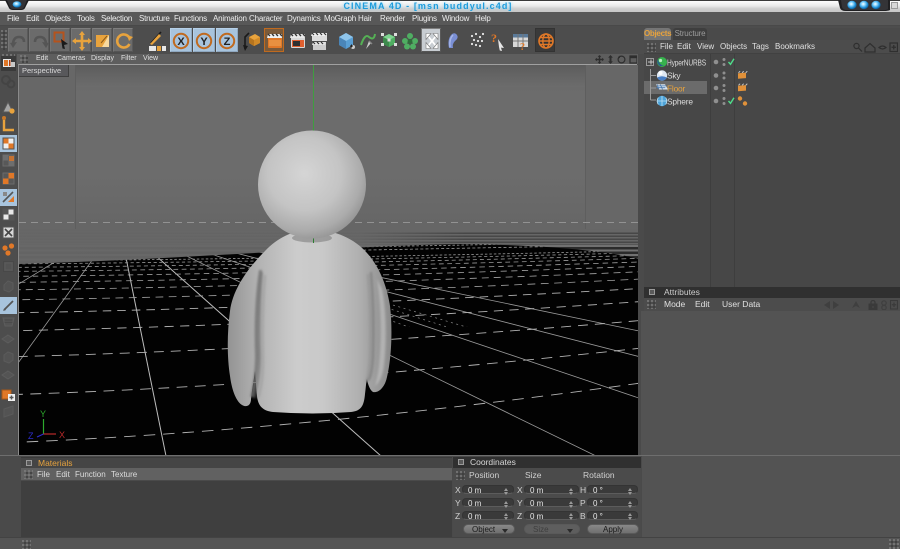 The image size is (900, 549). What do you see at coordinates (674, 76) in the screenshot?
I see `svg-text: Sky` at bounding box center [674, 76].